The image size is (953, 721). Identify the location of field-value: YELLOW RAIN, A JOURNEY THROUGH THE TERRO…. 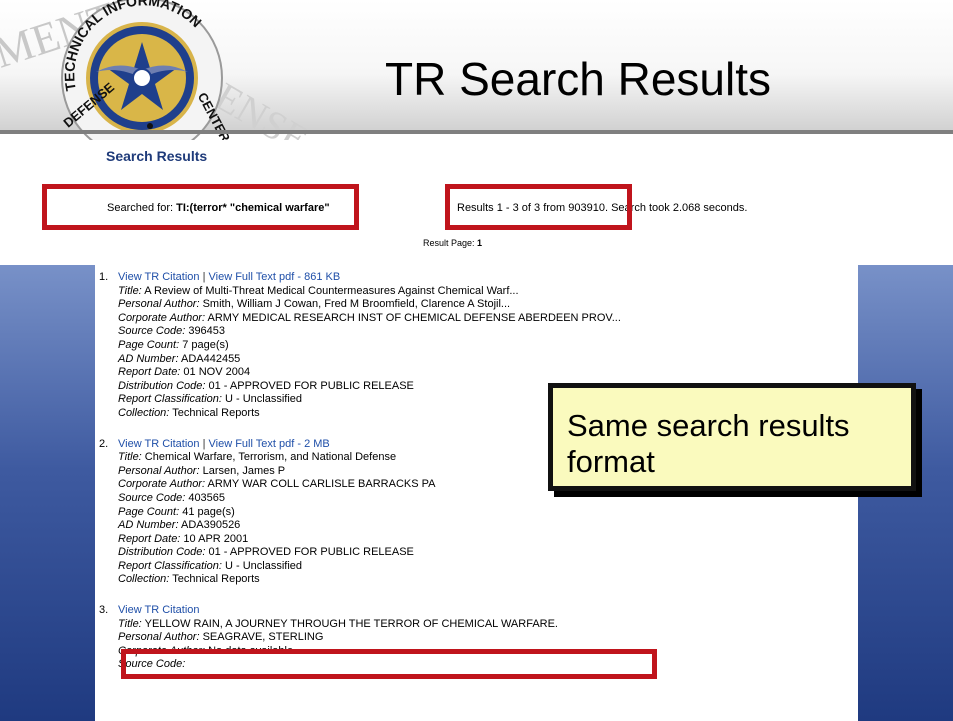
(349, 623).